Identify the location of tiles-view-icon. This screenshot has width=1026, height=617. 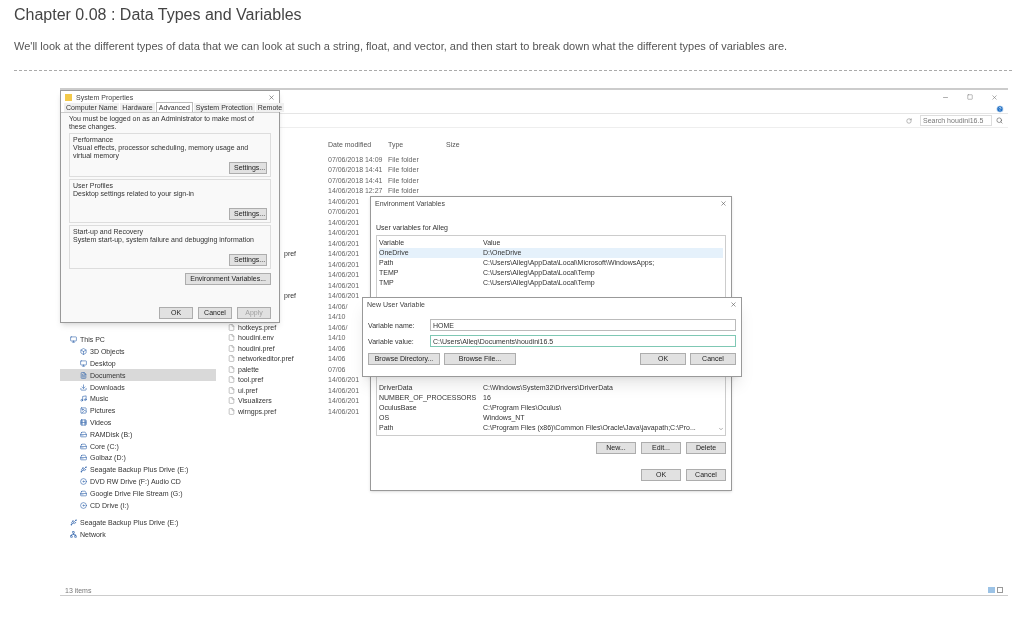
(1000, 590).